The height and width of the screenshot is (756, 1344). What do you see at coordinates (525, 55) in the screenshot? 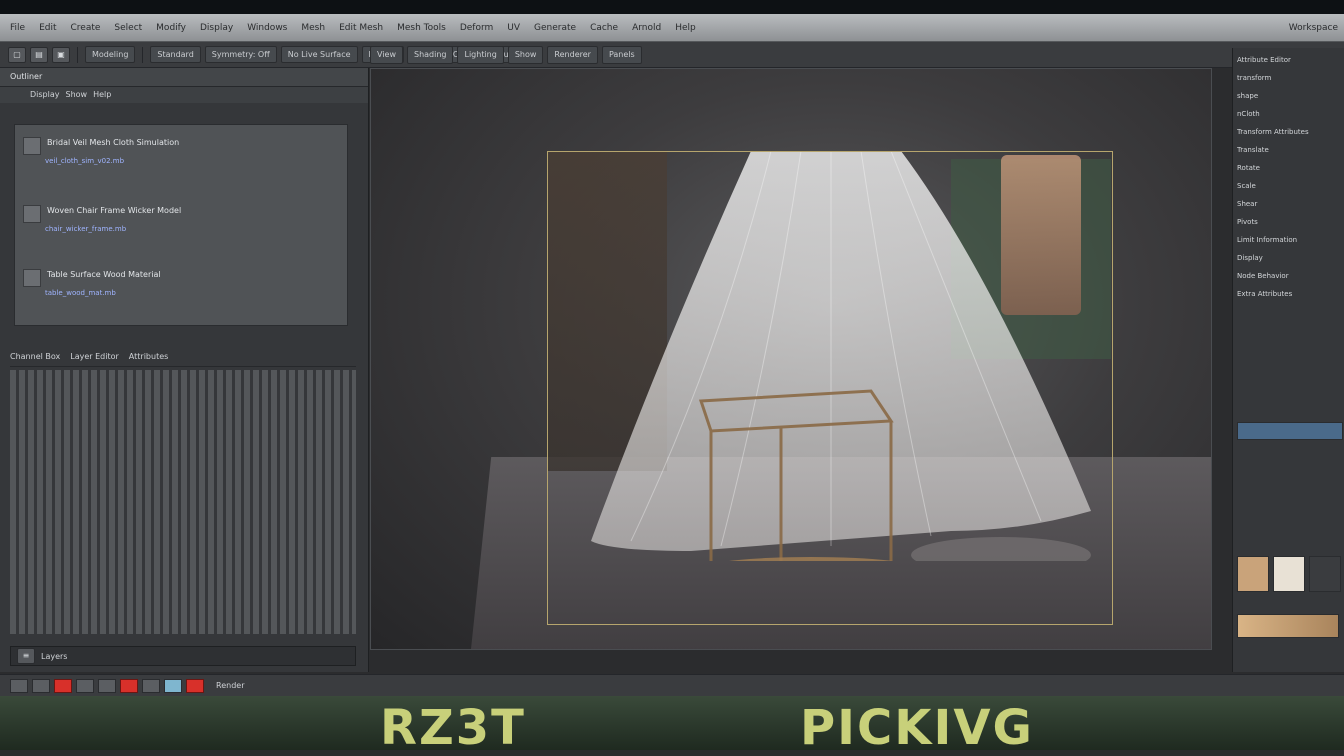
I see `viewport-menu-item: Show` at bounding box center [525, 55].